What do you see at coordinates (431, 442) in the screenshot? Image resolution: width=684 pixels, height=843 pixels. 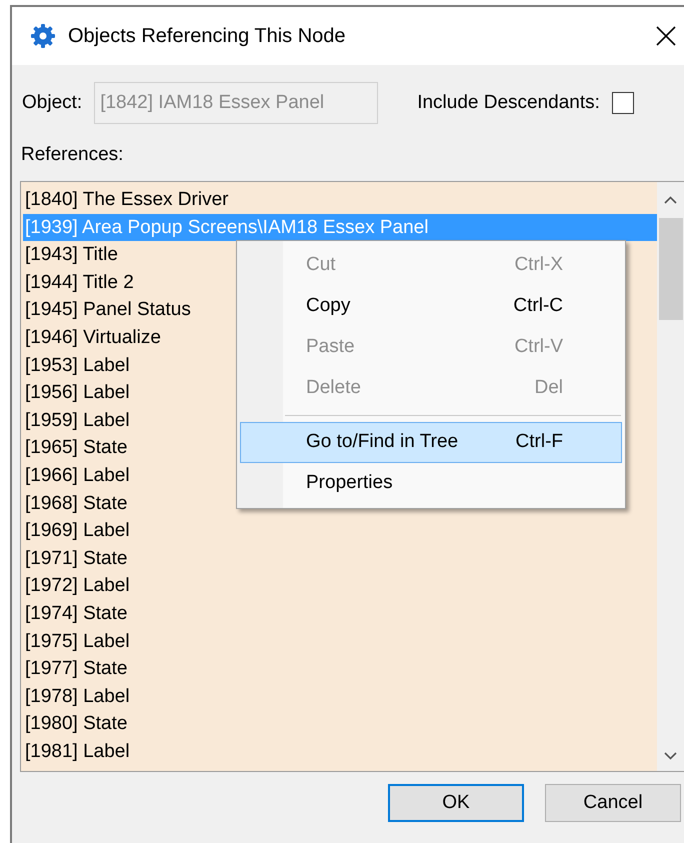 I see `menu-item: Go to/Find in Tree Ctrl-F` at bounding box center [431, 442].